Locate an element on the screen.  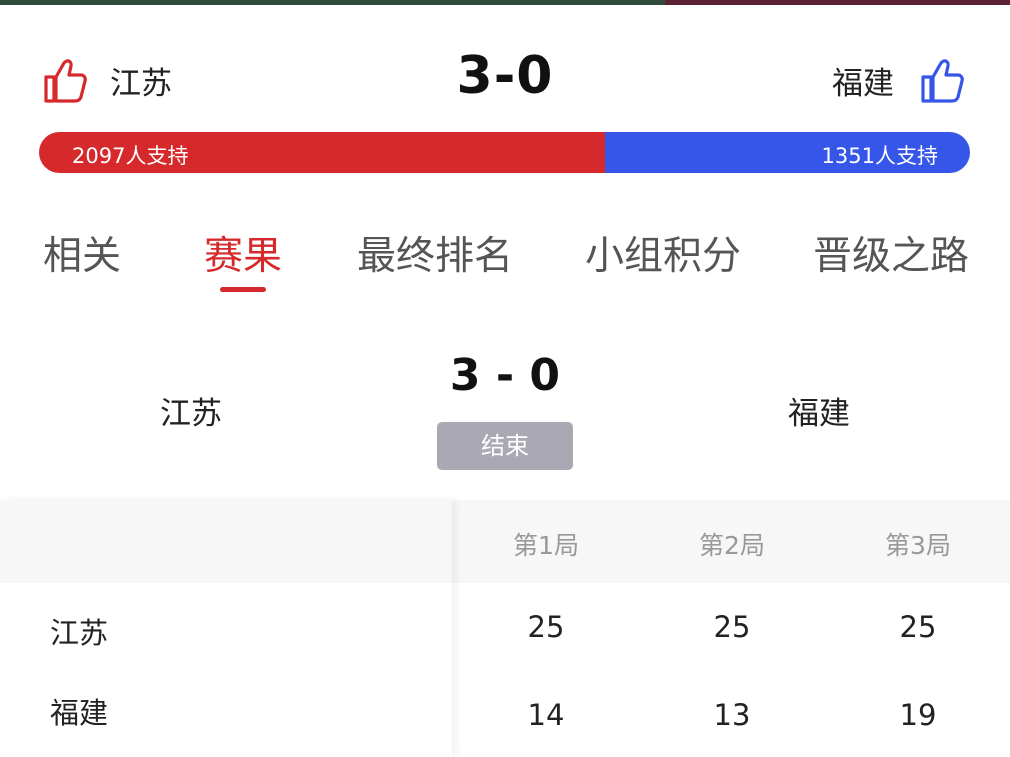
row-team-home: 江苏 is located at coordinates (79, 633).